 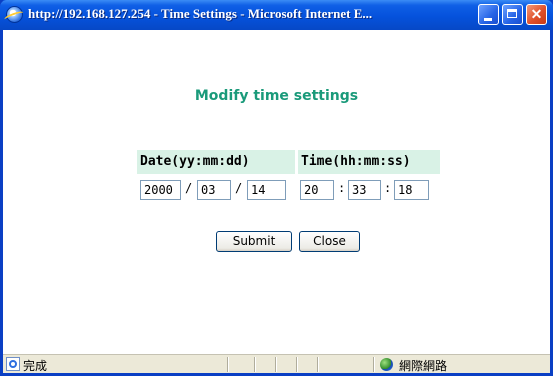 I want to click on status-bar: 完成 網際網路, so click(x=276, y=363).